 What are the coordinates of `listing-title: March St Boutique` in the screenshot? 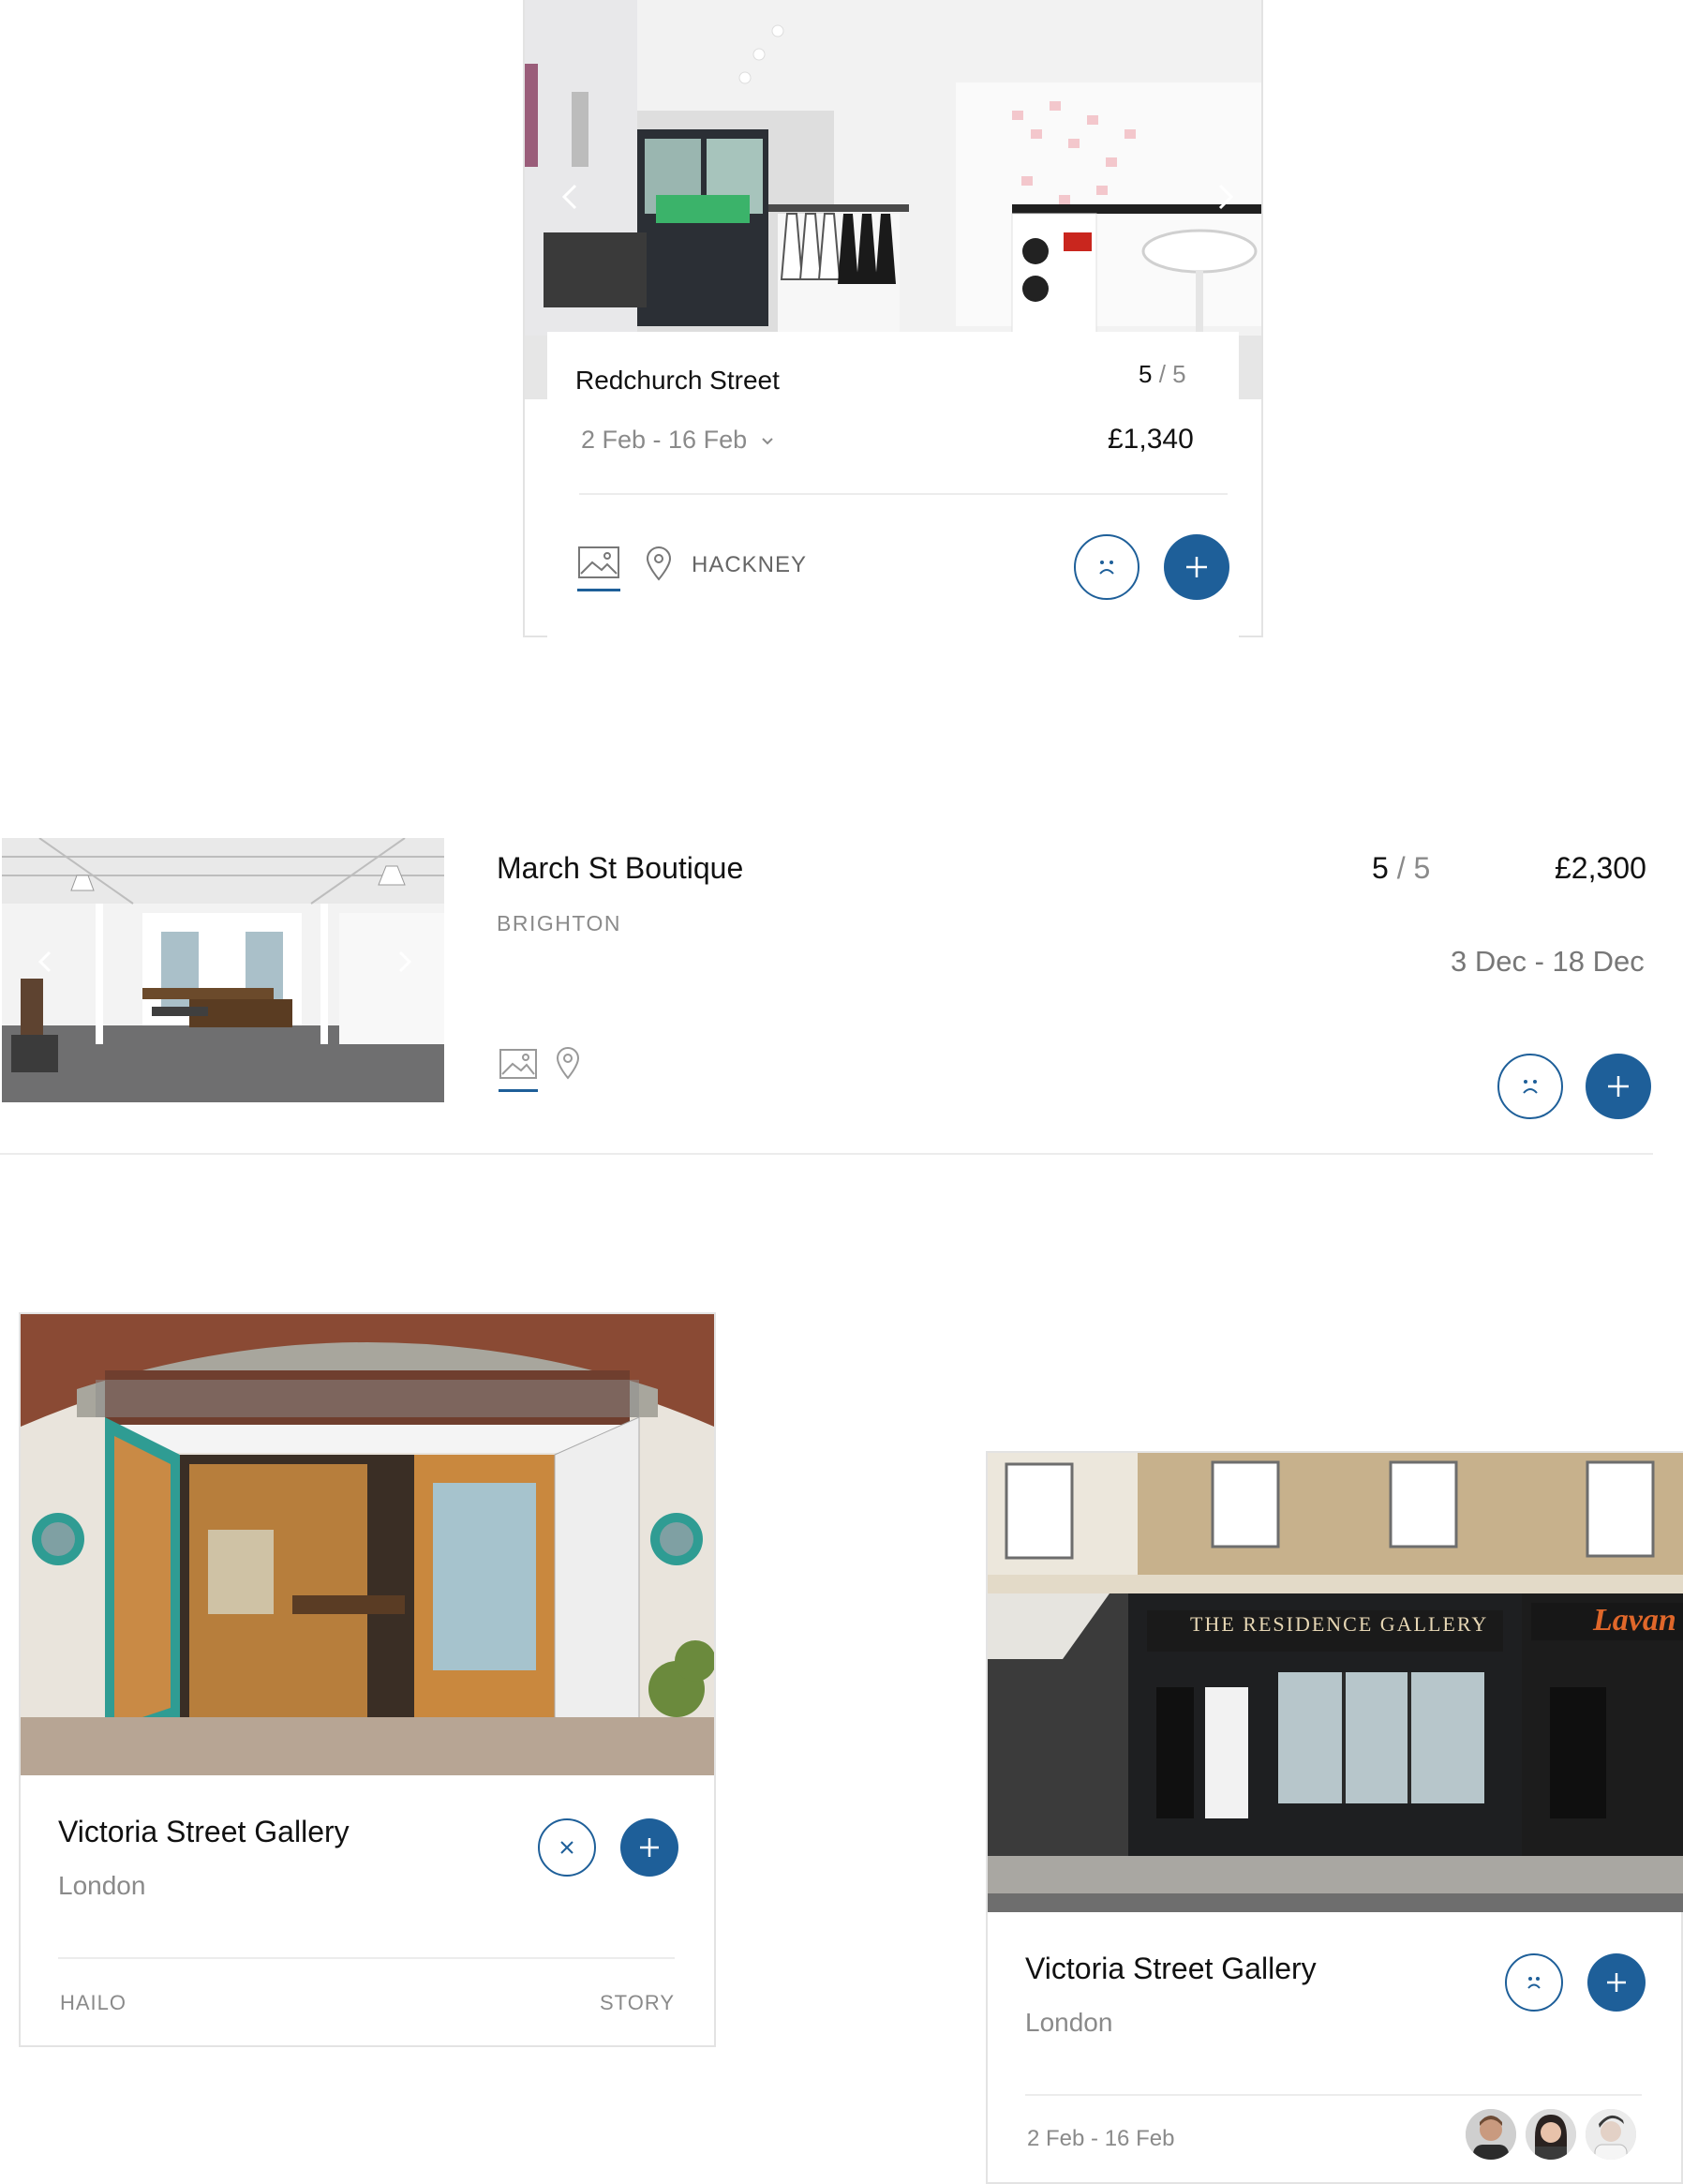 It's located at (620, 868).